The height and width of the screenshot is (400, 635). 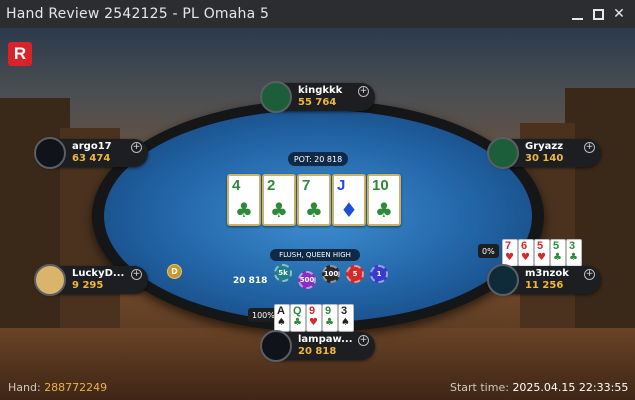 What do you see at coordinates (174, 271) in the screenshot?
I see `dealer-button: D` at bounding box center [174, 271].